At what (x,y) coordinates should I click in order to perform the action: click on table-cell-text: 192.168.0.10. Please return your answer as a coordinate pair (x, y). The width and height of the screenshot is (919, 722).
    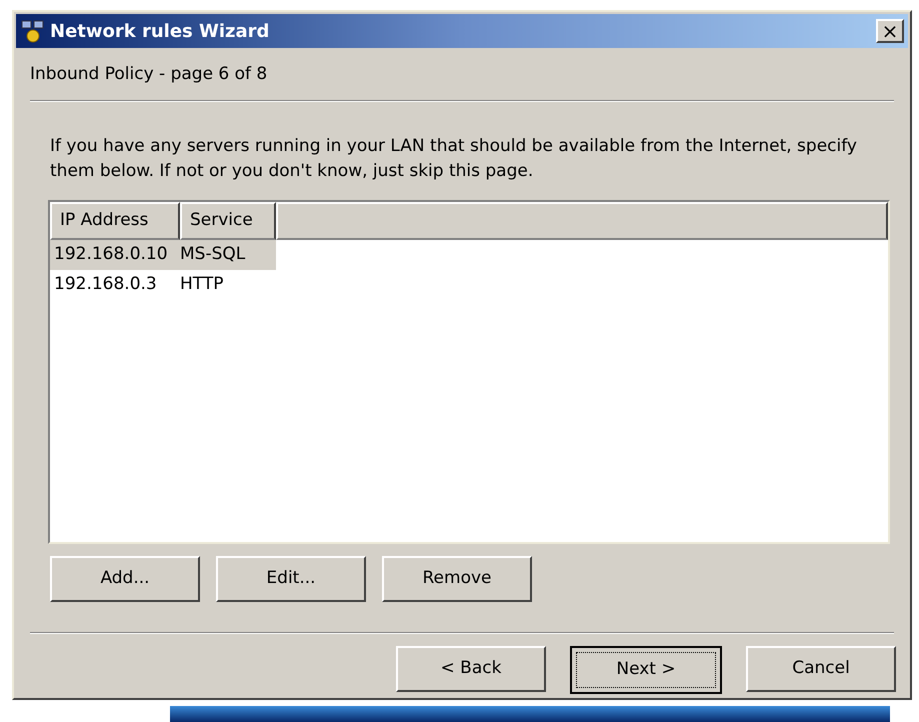
    Looking at the image, I should click on (111, 254).